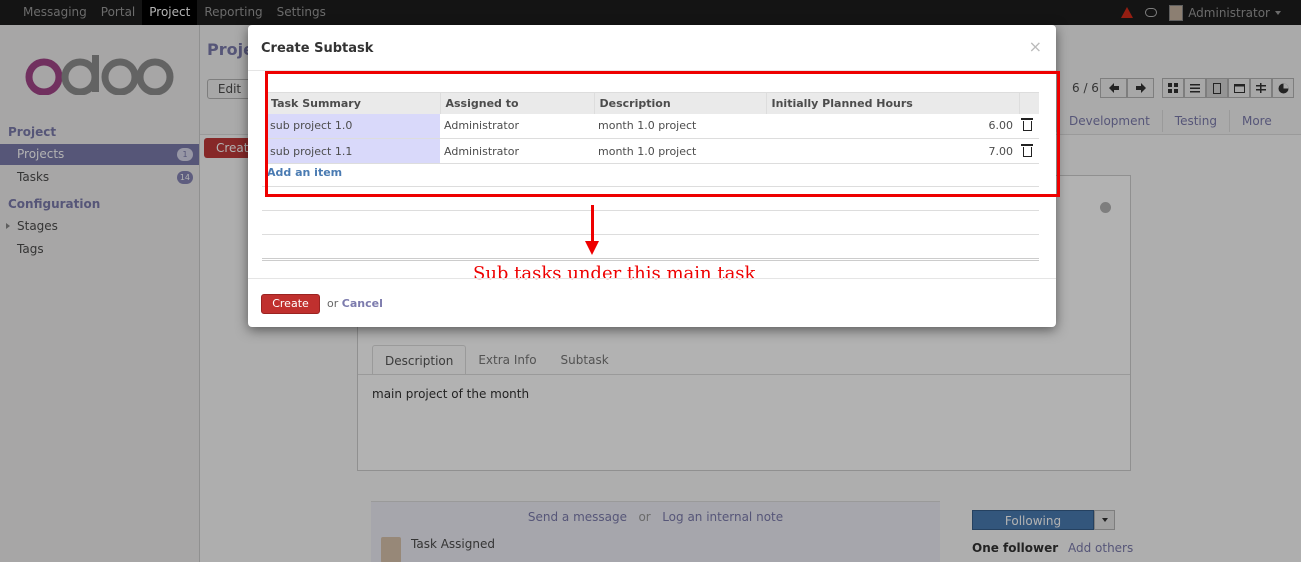 Image resolution: width=1301 pixels, height=562 pixels. Describe the element at coordinates (614, 273) in the screenshot. I see `annotation-text: Sub tasks under this main task` at that location.